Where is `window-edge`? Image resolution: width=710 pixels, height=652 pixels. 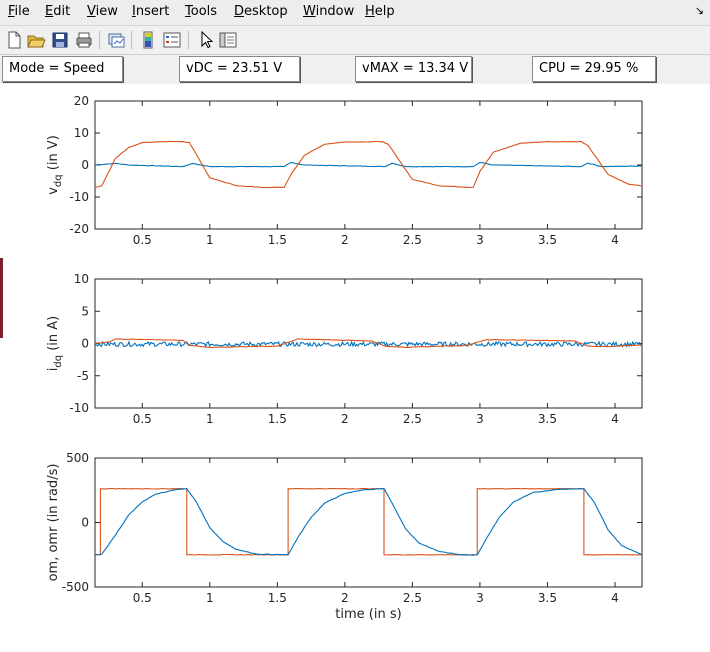 window-edge is located at coordinates (1, 298).